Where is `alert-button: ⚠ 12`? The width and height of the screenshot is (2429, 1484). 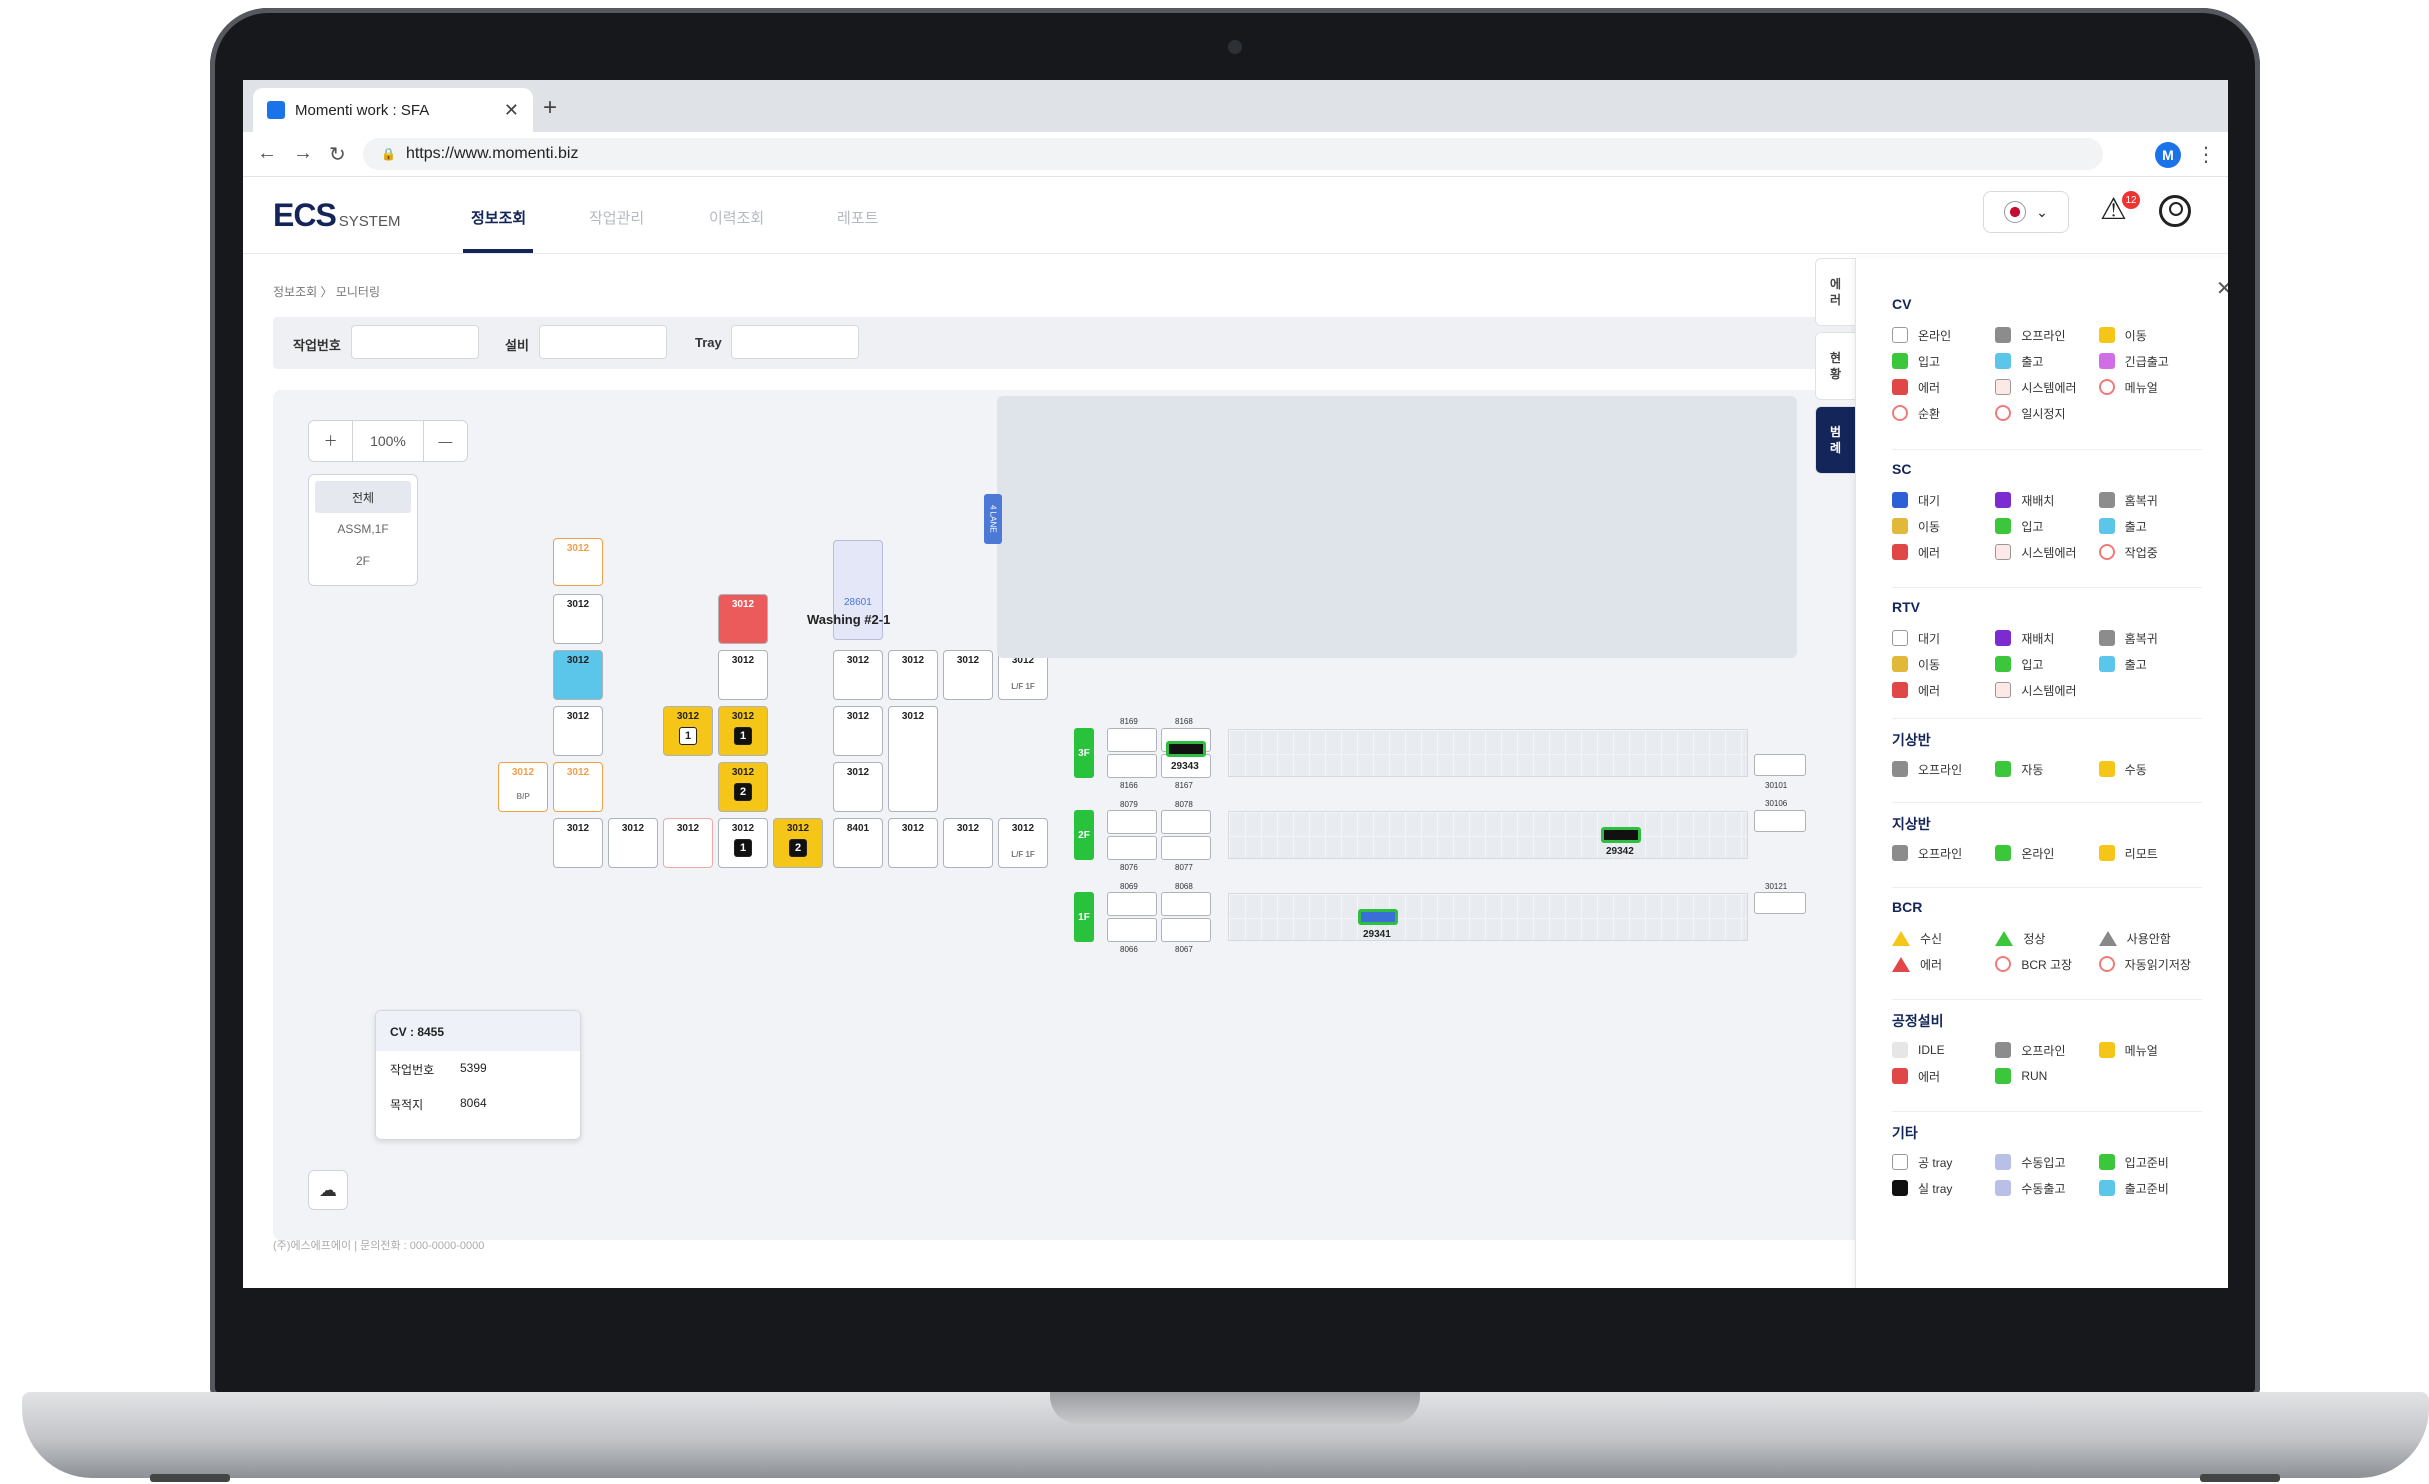 alert-button: ⚠ 12 is located at coordinates (2120, 211).